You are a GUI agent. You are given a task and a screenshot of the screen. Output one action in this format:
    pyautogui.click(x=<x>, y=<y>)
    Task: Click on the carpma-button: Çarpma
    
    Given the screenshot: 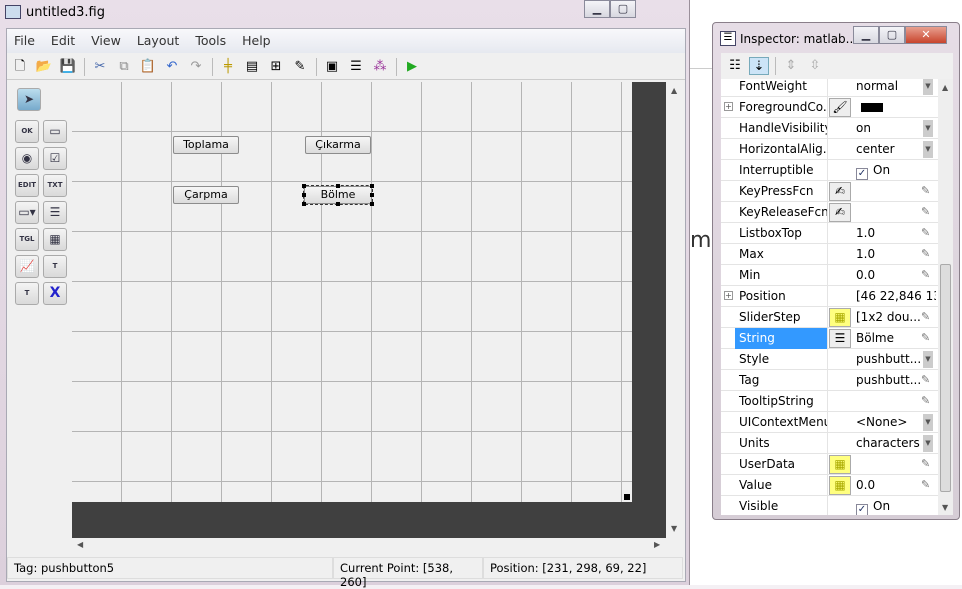 What is the action you would take?
    pyautogui.click(x=206, y=195)
    